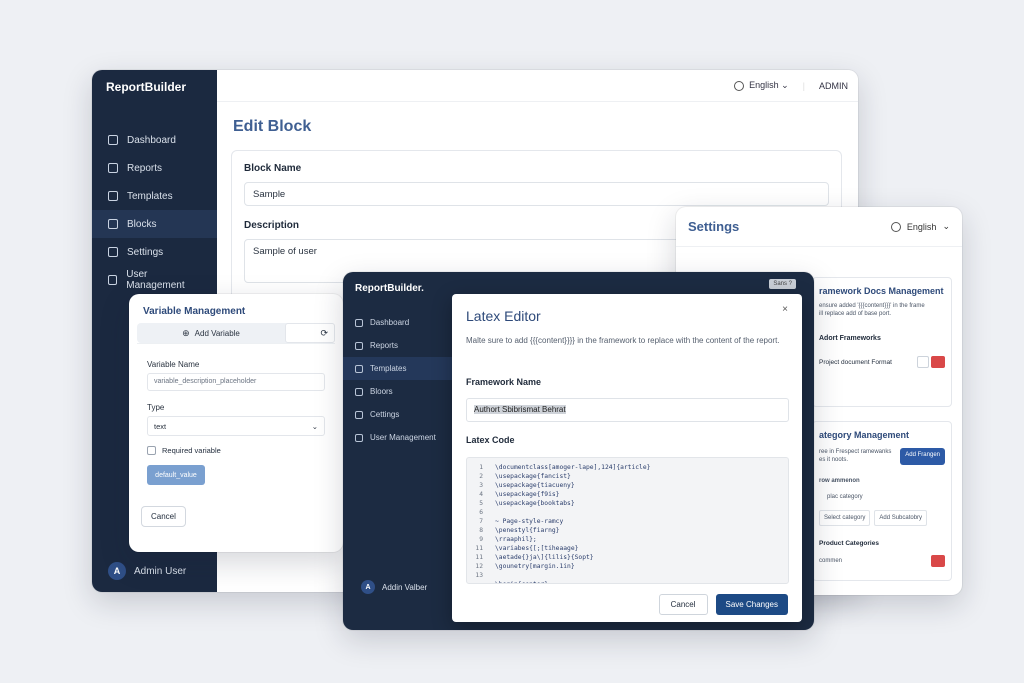 Image resolution: width=1024 pixels, height=683 pixels. What do you see at coordinates (833, 86) in the screenshot?
I see `admin-menu: ADMIN` at bounding box center [833, 86].